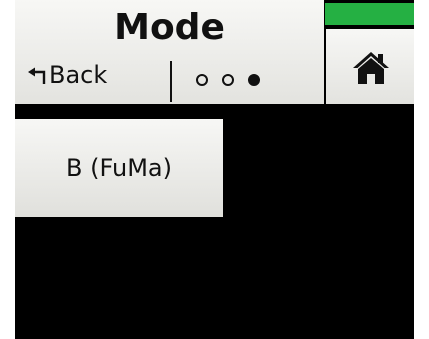 The width and height of the screenshot is (429, 339). I want to click on home-icon, so click(371, 68).